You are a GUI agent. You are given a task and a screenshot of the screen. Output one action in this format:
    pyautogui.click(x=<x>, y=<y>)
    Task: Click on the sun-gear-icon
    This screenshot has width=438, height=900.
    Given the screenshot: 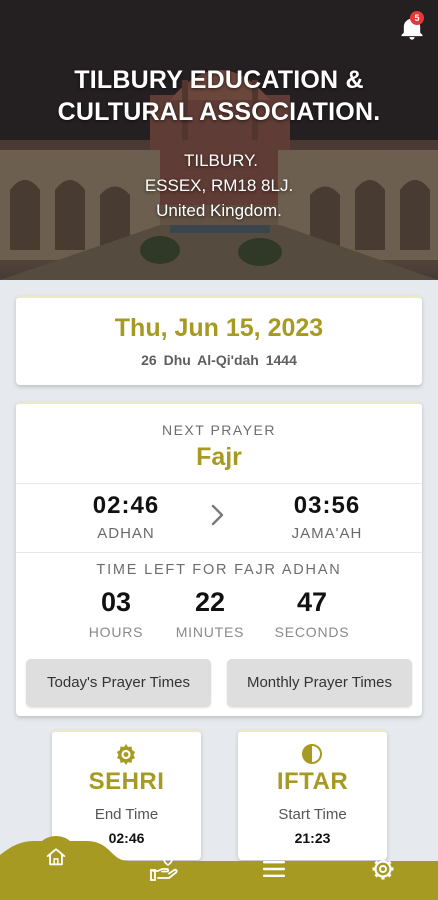 What is the action you would take?
    pyautogui.click(x=126, y=754)
    